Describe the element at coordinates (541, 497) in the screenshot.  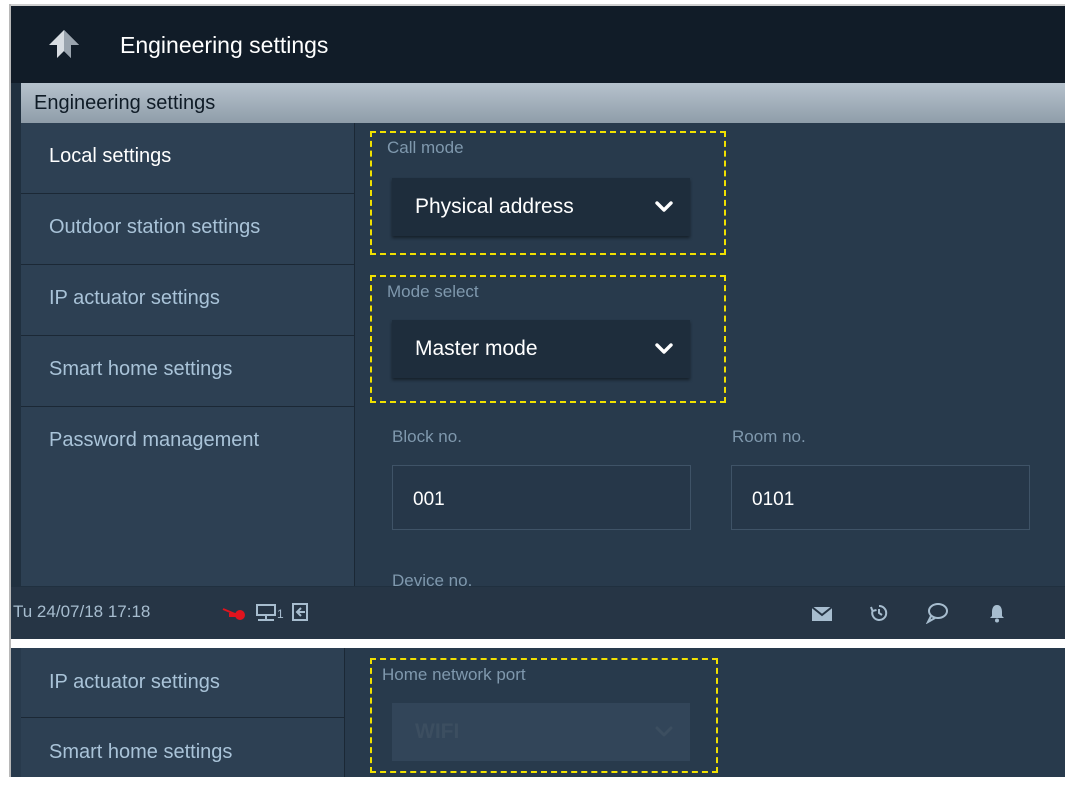
I see `block-no-input: 001` at that location.